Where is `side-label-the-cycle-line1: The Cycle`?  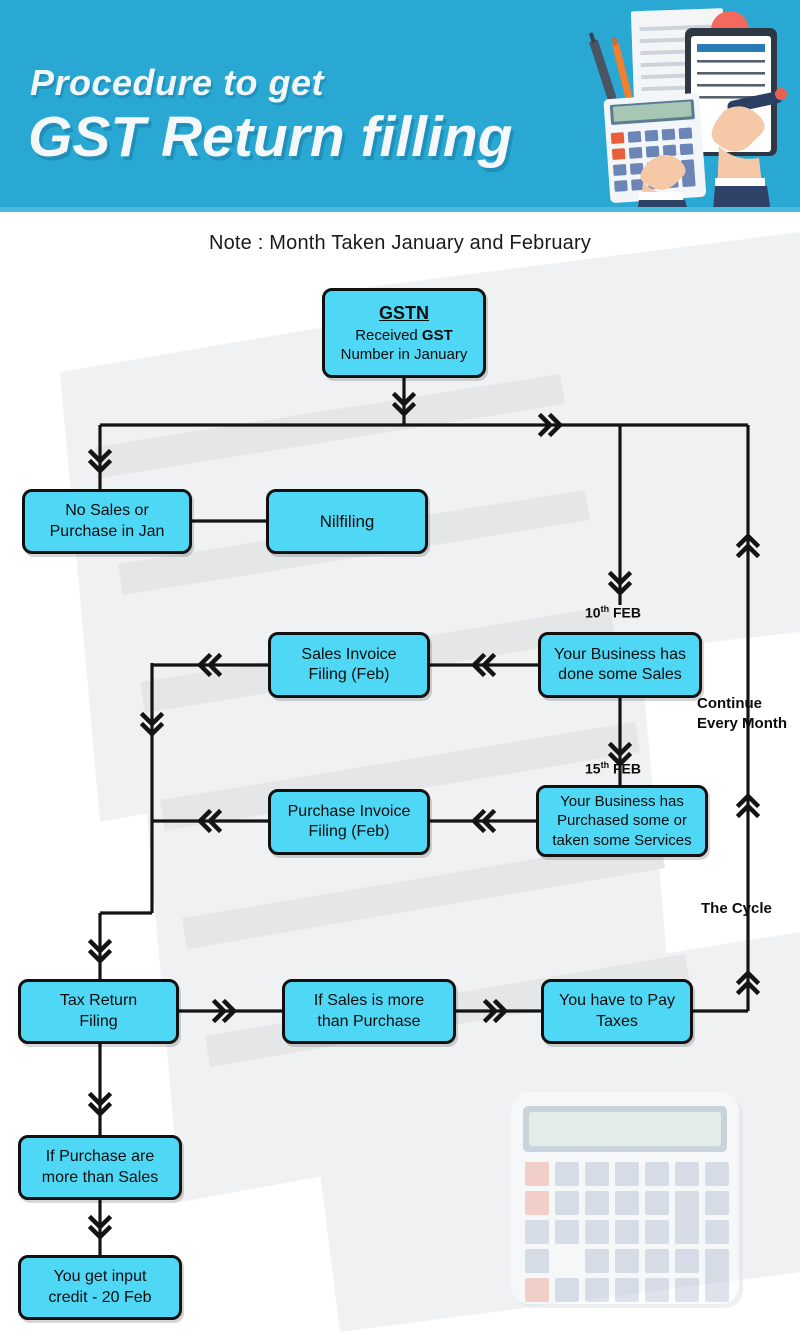 side-label-the-cycle-line1: The Cycle is located at coordinates (736, 908).